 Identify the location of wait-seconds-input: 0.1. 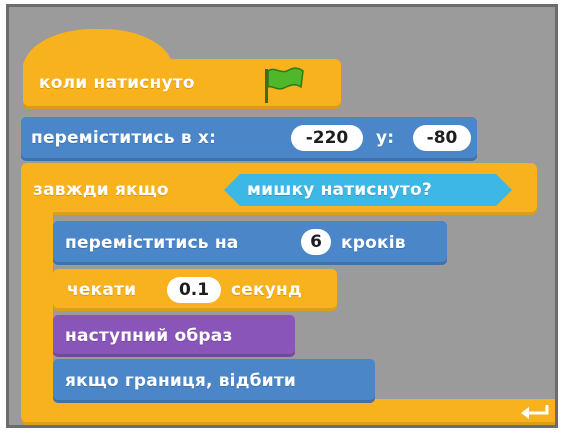
(194, 290).